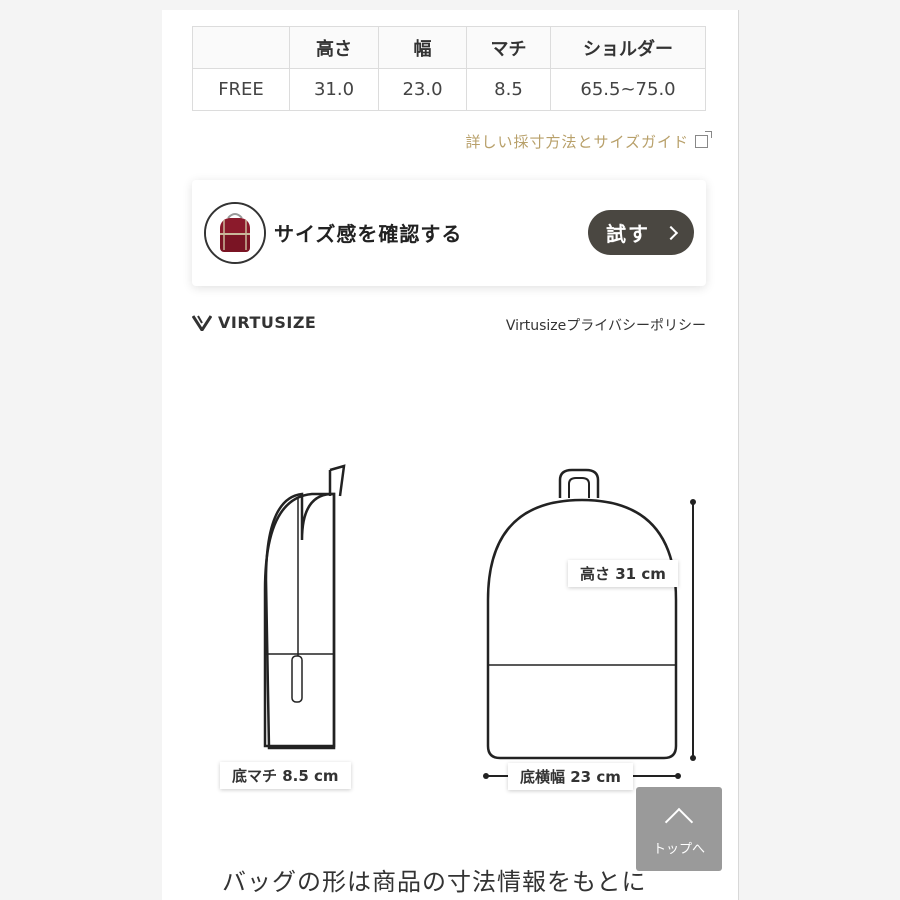  I want to click on chevron-right-icon, so click(671, 232).